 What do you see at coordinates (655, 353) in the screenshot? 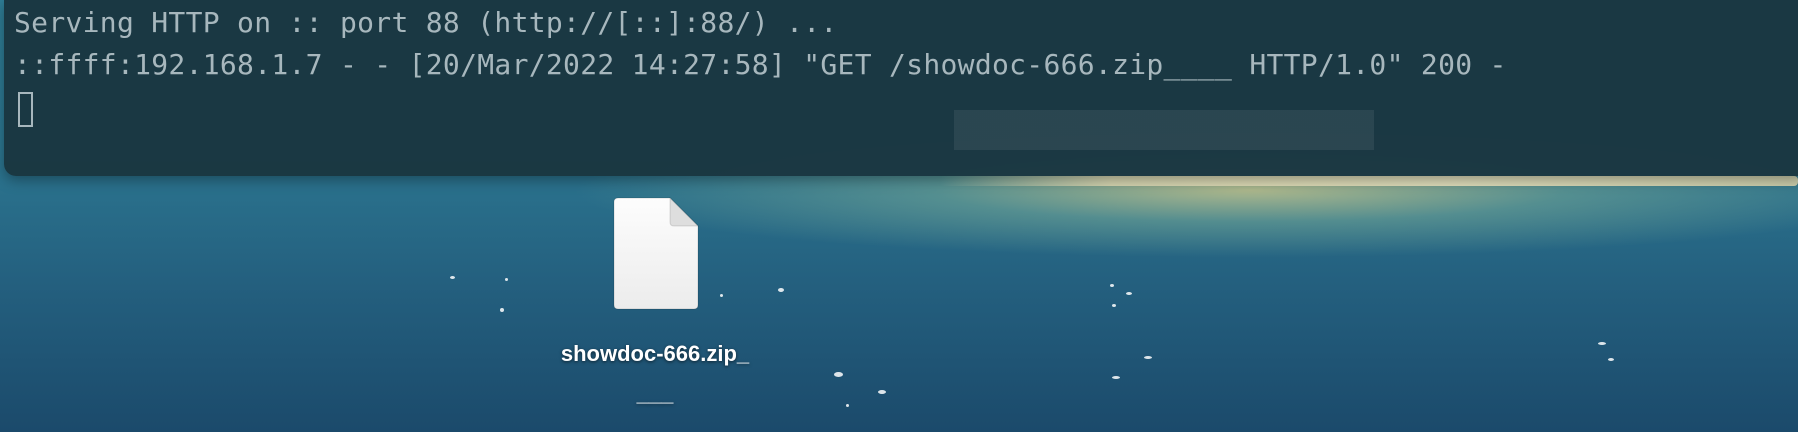
I see `file-name-line: showdoc-666.zip_` at bounding box center [655, 353].